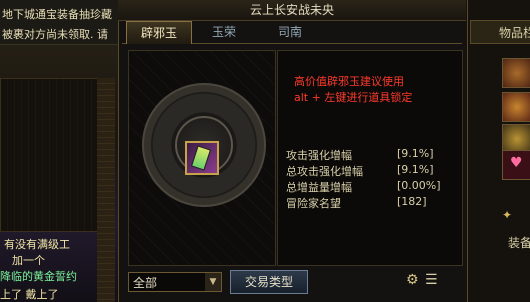 Image resolution: width=530 pixels, height=302 pixels. What do you see at coordinates (28, 260) in the screenshot?
I see `chat-line-2: 加一个` at bounding box center [28, 260].